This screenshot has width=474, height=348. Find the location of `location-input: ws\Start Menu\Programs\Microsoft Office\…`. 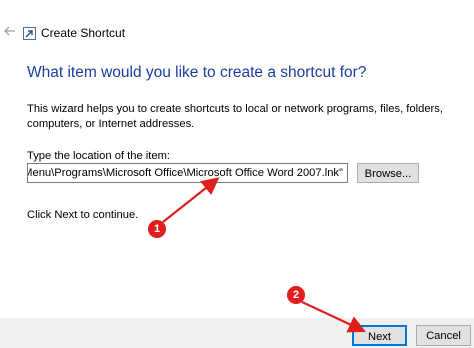

location-input: ws\Start Menu\Programs\Microsoft Office\… is located at coordinates (187, 173).